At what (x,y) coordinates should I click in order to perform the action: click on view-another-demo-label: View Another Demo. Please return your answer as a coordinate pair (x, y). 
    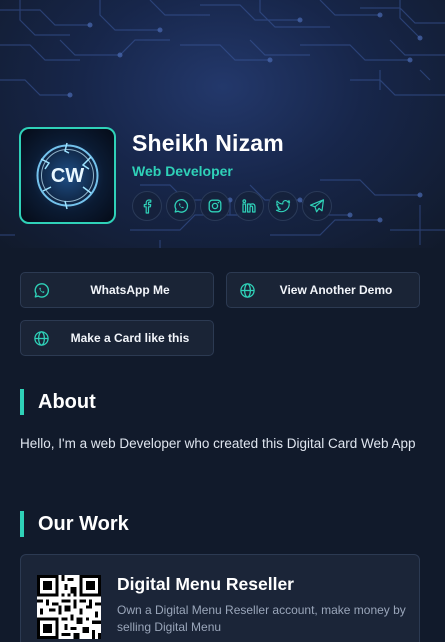
    Looking at the image, I should click on (336, 290).